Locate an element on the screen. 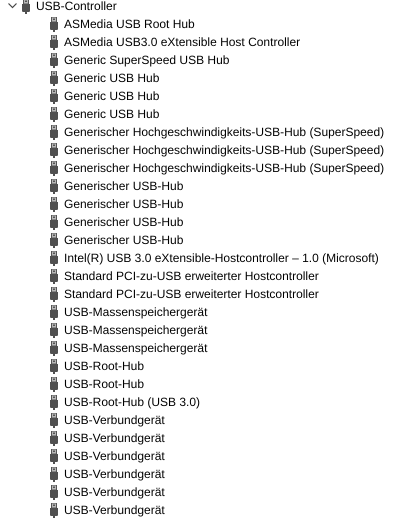 The image size is (415, 522). tree-item-label: ASMedia USB3.0 eXtensible Host Controller is located at coordinates (182, 42).